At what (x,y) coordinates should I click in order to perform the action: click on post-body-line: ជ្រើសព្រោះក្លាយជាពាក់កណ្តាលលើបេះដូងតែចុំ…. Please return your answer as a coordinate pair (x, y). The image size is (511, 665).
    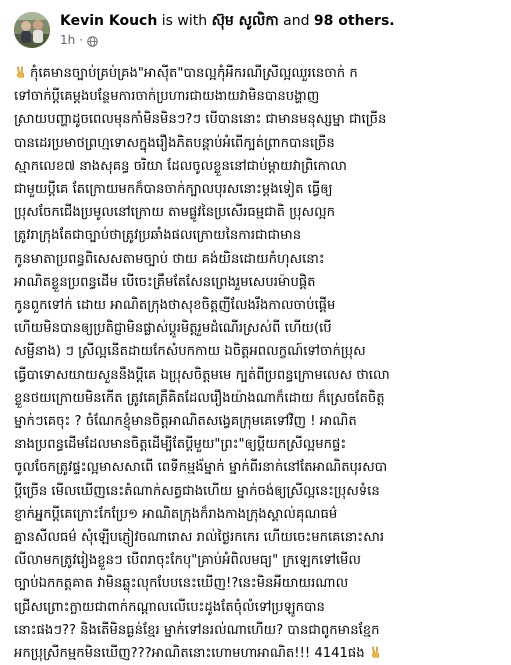
    Looking at the image, I should click on (257, 607).